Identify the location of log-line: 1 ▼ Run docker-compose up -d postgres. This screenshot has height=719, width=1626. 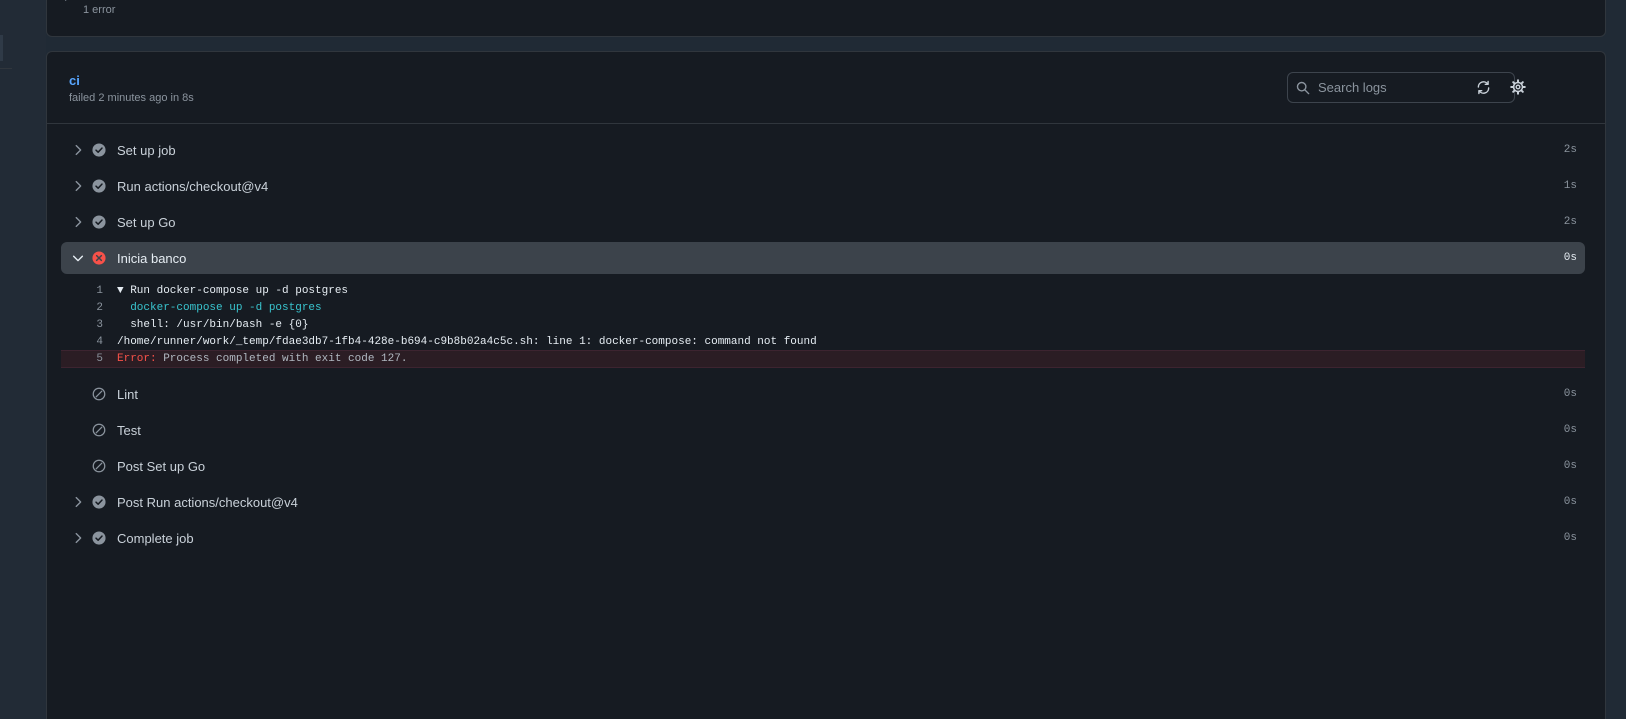
(823, 290).